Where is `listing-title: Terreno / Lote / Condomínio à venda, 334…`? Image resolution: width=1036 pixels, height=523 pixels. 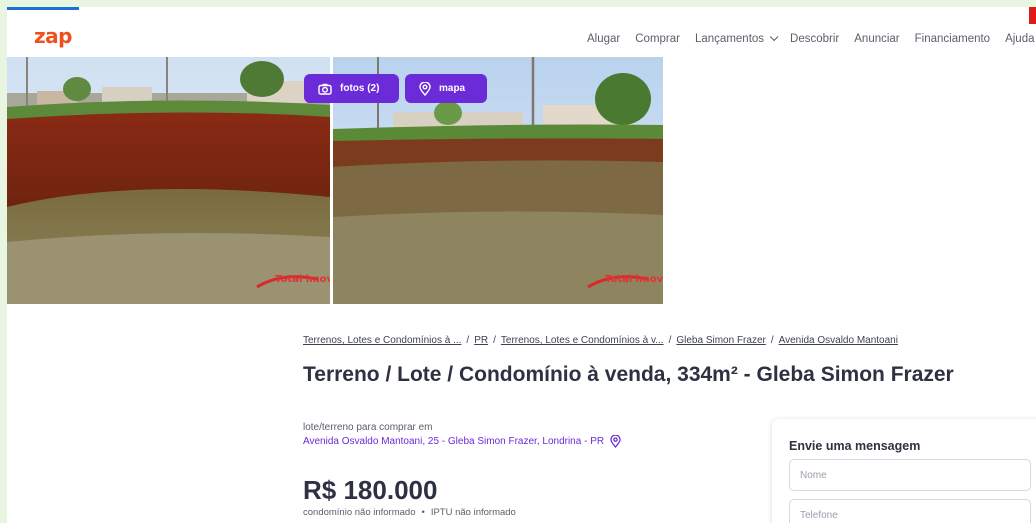 listing-title: Terreno / Lote / Condomínio à venda, 334… is located at coordinates (628, 374).